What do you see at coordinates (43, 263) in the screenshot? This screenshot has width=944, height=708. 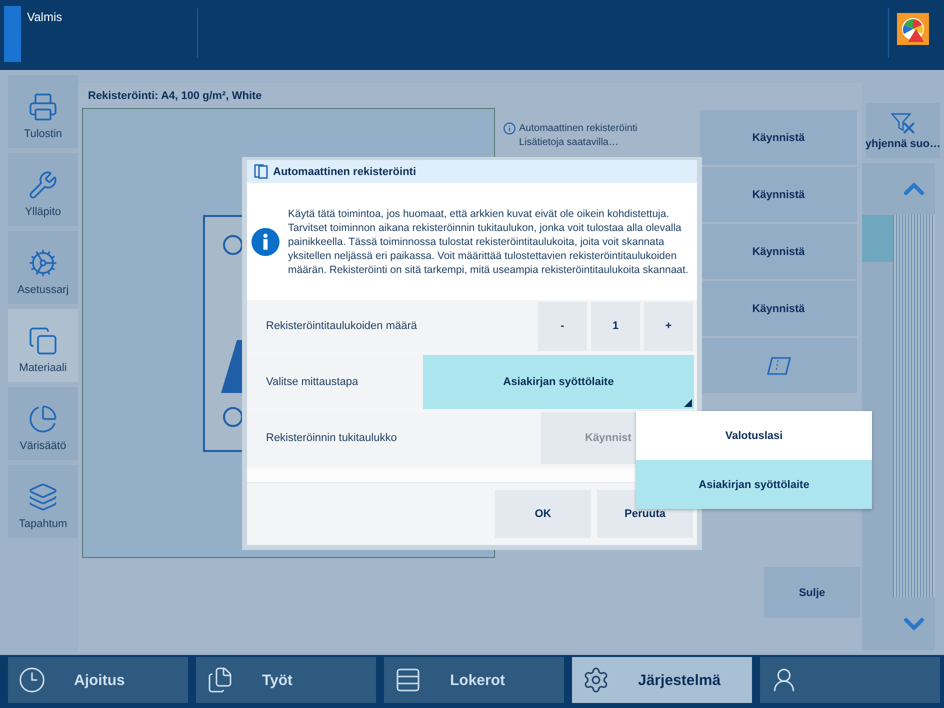 I see `cog-icon` at bounding box center [43, 263].